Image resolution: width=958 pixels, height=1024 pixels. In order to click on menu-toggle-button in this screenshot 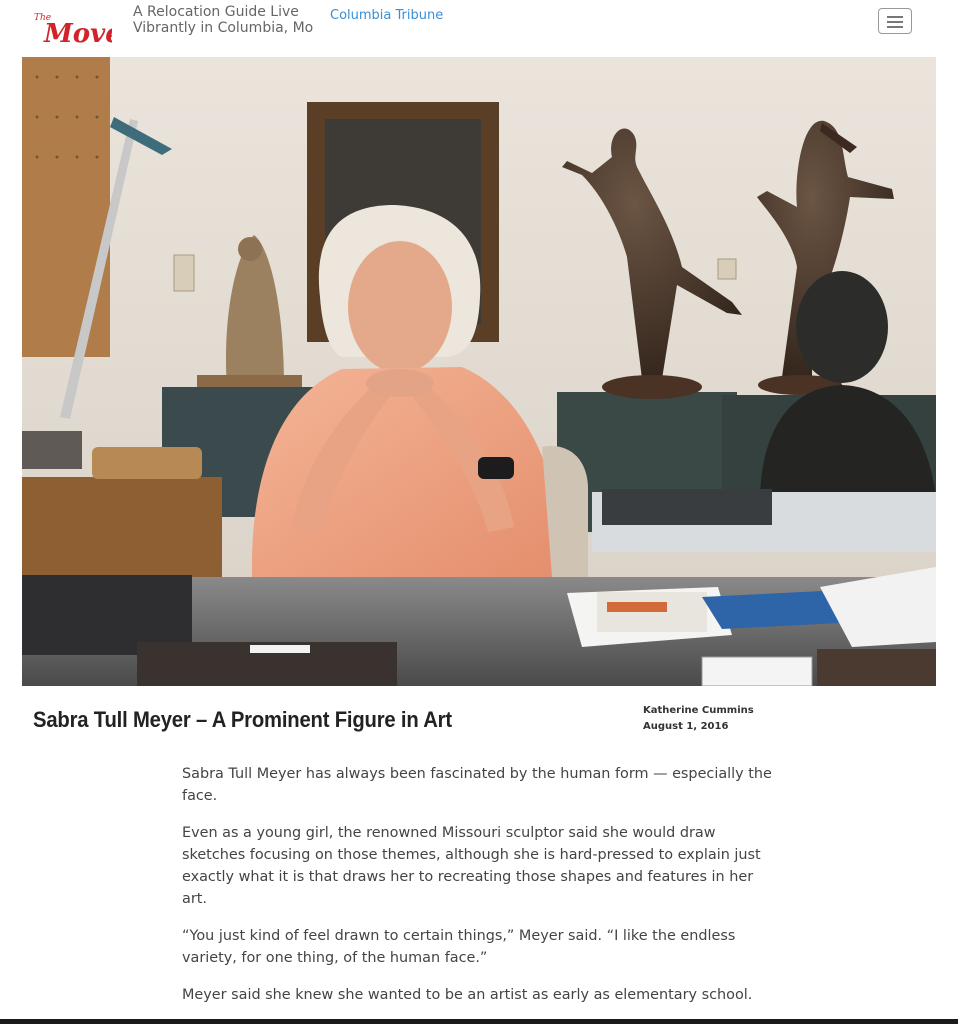, I will do `click(895, 21)`.